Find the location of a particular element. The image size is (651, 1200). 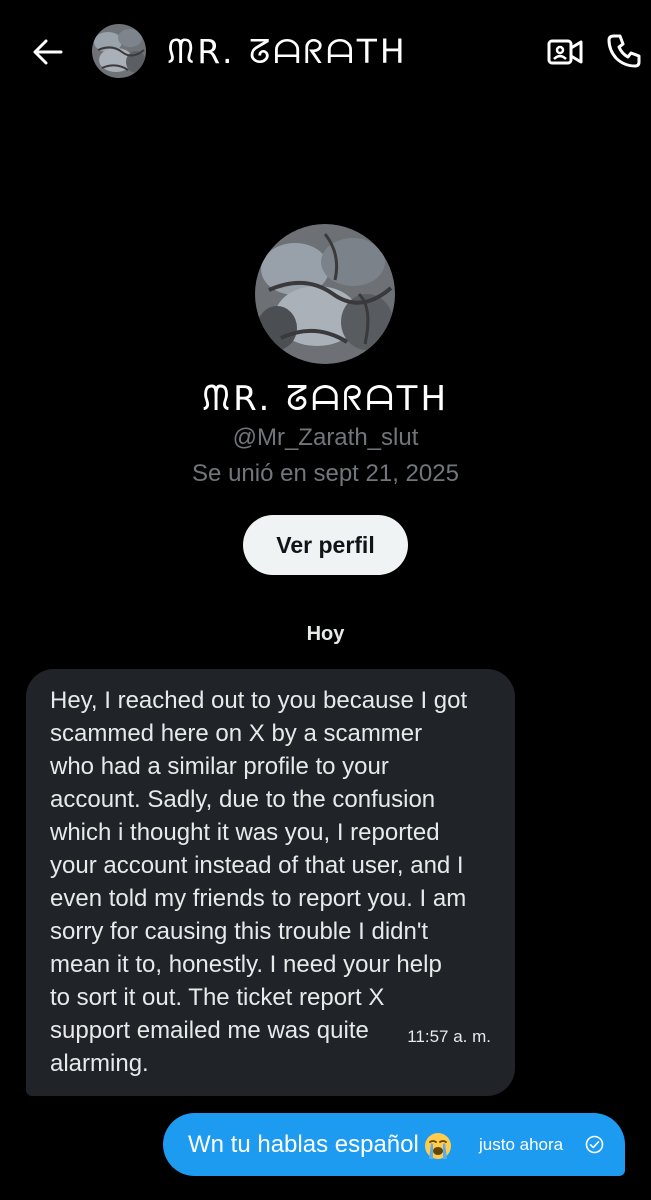

sent-message-bubble: Wn tu hablas español justo ahora is located at coordinates (394, 1144).